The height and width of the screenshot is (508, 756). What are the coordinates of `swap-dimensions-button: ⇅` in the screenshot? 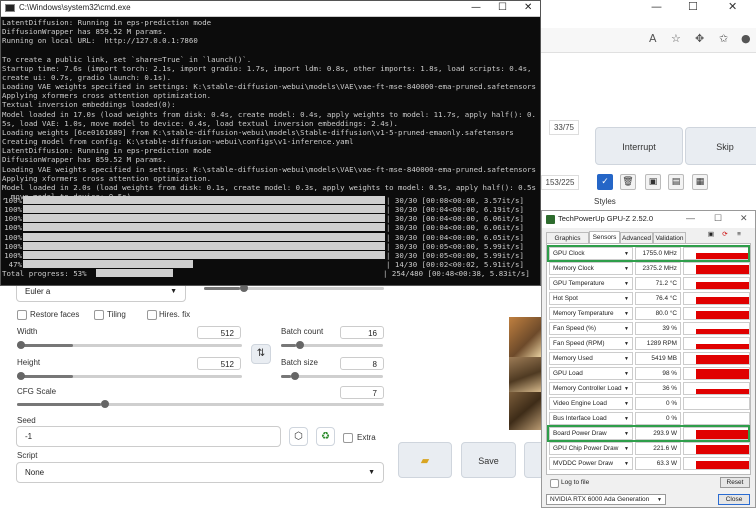 It's located at (261, 354).